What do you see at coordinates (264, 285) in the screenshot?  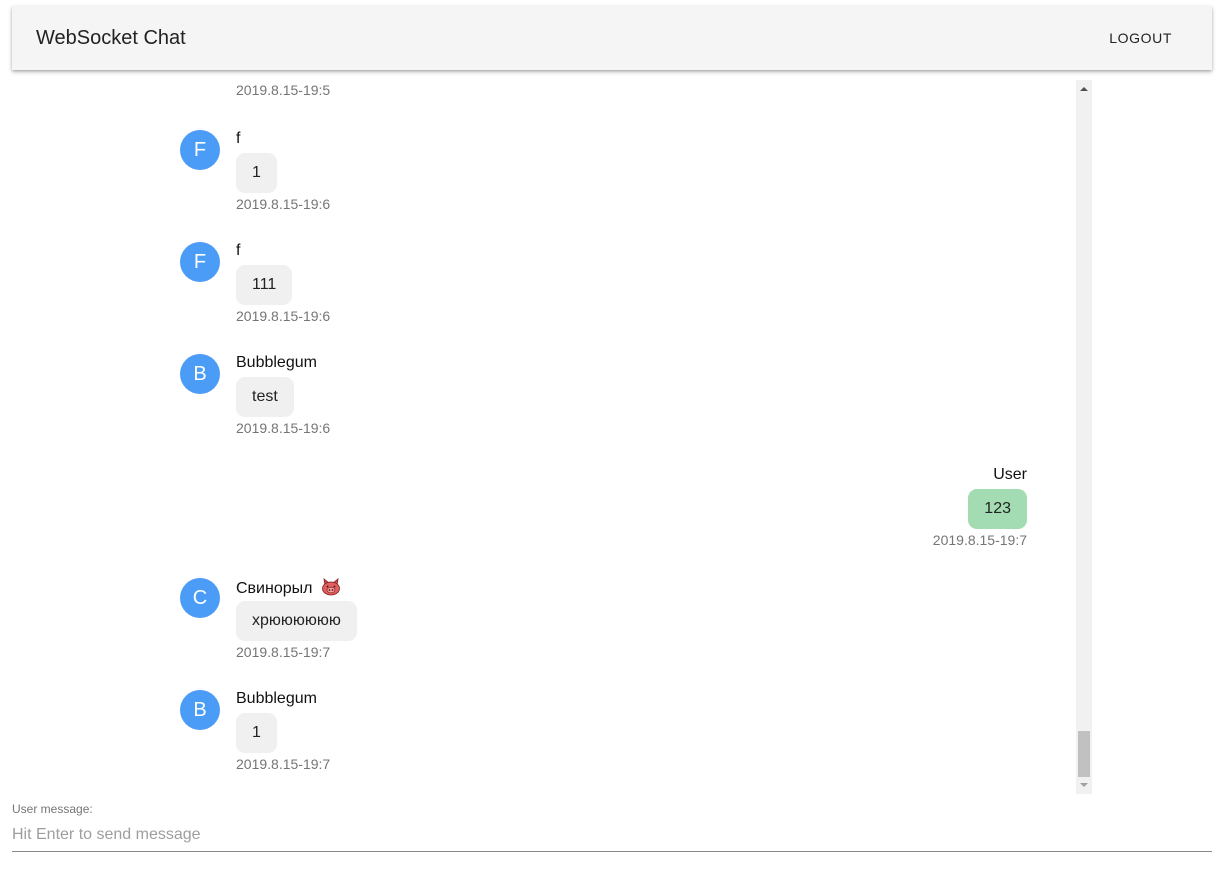 I see `message-bubble: 111` at bounding box center [264, 285].